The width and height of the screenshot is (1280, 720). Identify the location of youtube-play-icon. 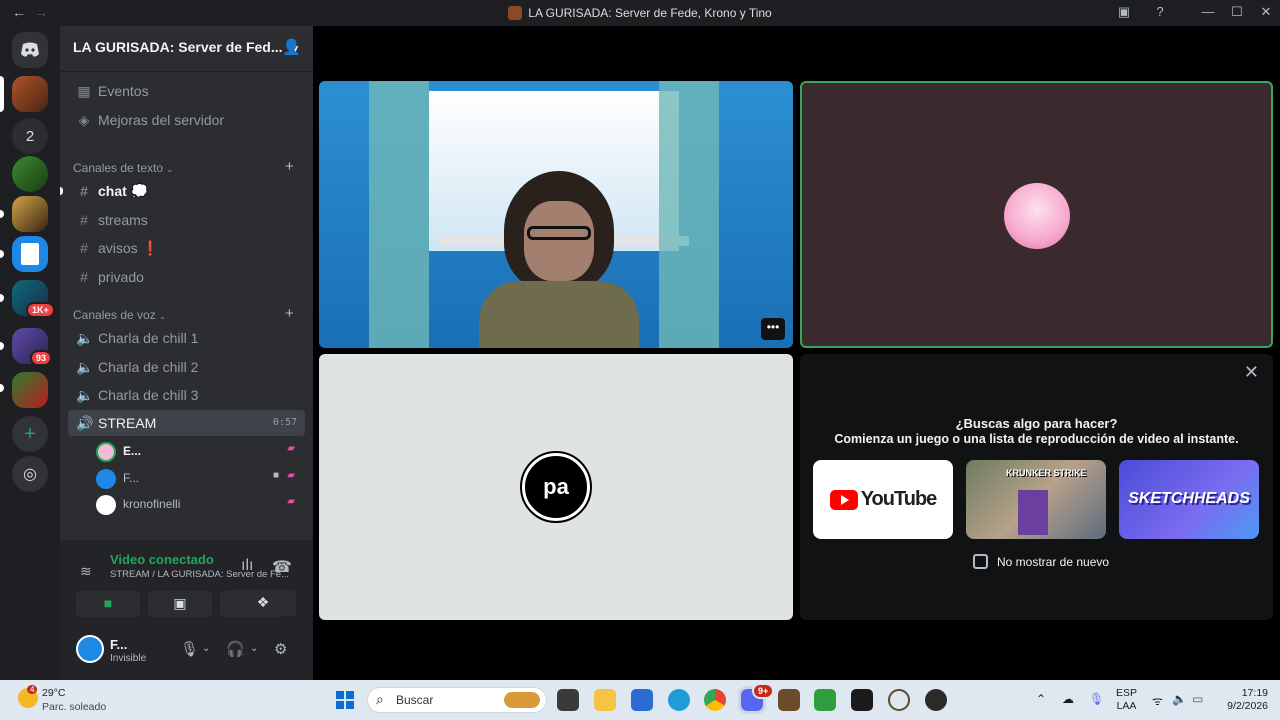
(843, 499).